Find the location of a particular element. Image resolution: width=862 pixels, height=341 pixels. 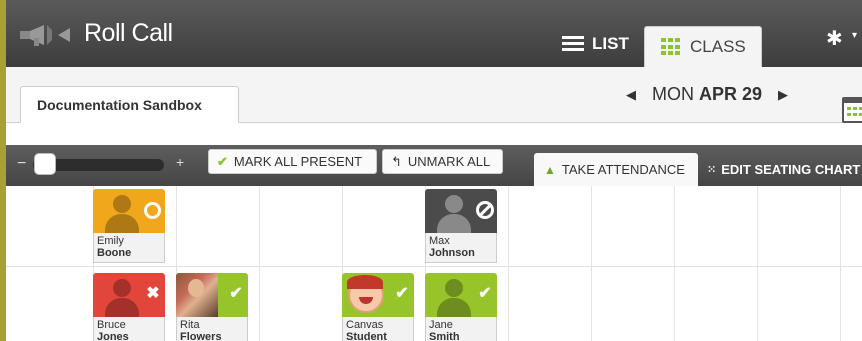

gear-icon: ✱ is located at coordinates (834, 38).